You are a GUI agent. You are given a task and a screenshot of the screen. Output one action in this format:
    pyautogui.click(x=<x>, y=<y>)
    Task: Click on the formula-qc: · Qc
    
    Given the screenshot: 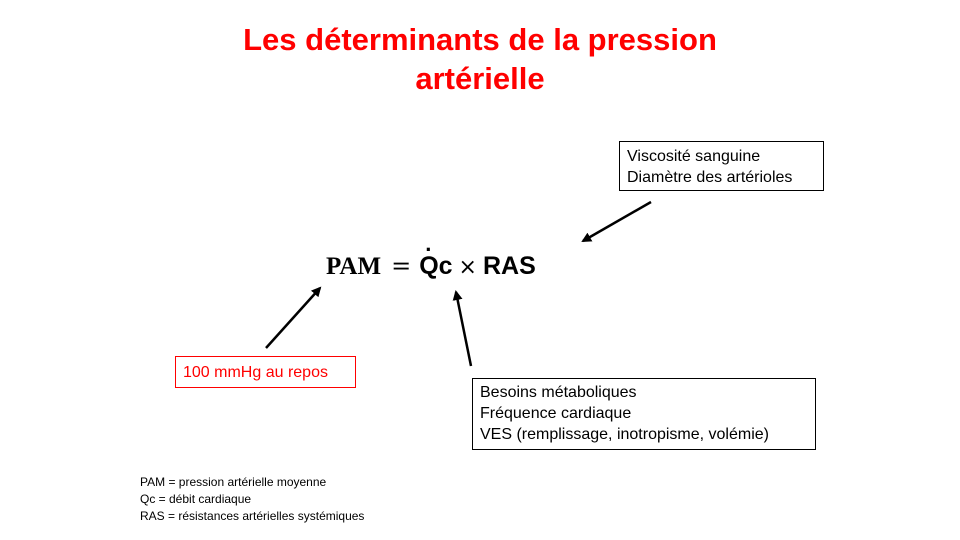 What is the action you would take?
    pyautogui.click(x=436, y=262)
    